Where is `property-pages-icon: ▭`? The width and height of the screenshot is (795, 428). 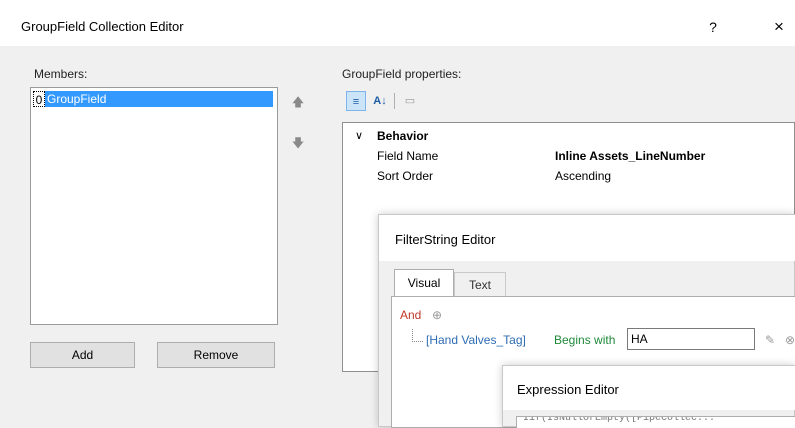
property-pages-icon: ▭ is located at coordinates (410, 101).